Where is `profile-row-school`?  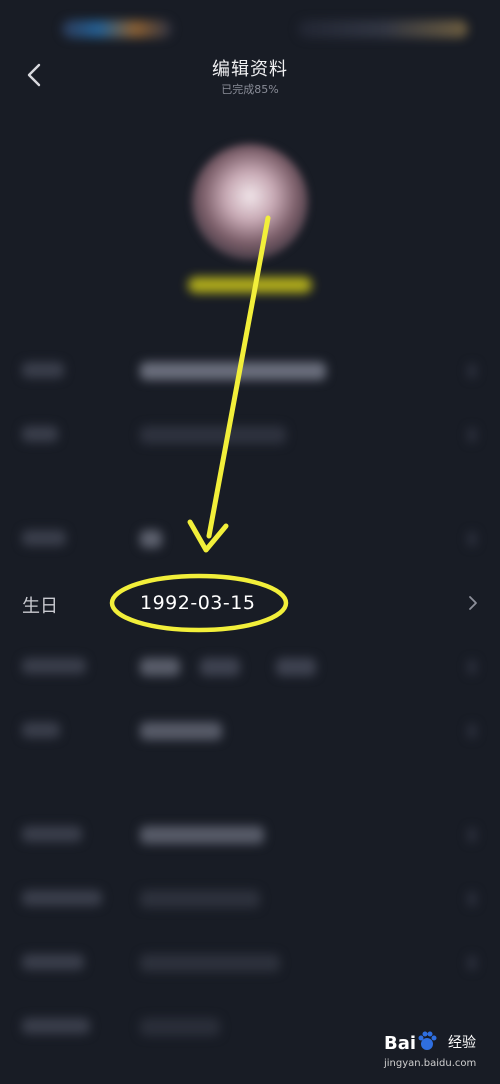
profile-row-school is located at coordinates (250, 732).